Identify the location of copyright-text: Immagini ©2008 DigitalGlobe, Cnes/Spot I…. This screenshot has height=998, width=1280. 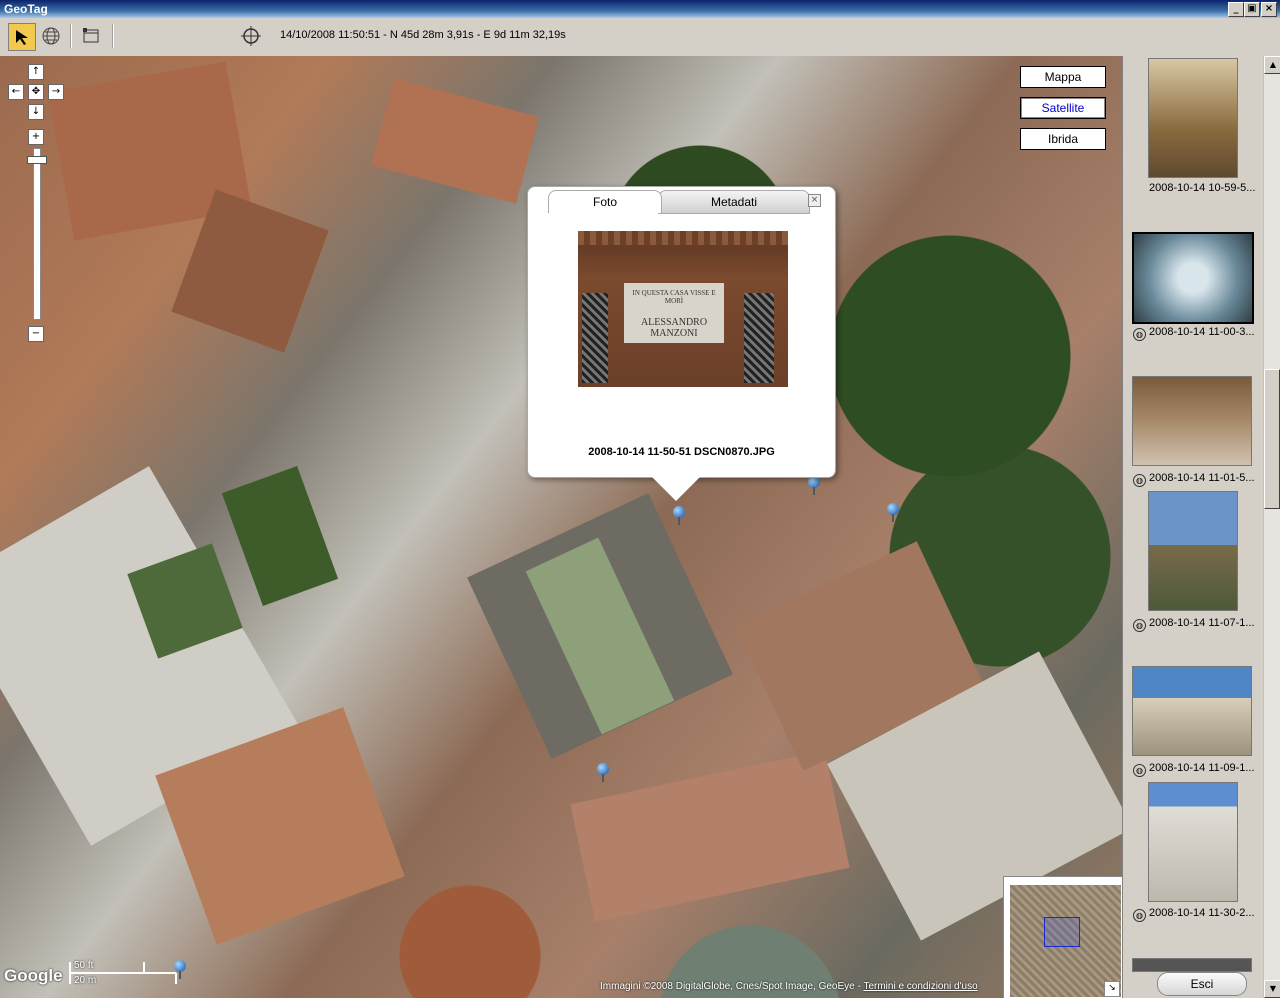
(727, 986).